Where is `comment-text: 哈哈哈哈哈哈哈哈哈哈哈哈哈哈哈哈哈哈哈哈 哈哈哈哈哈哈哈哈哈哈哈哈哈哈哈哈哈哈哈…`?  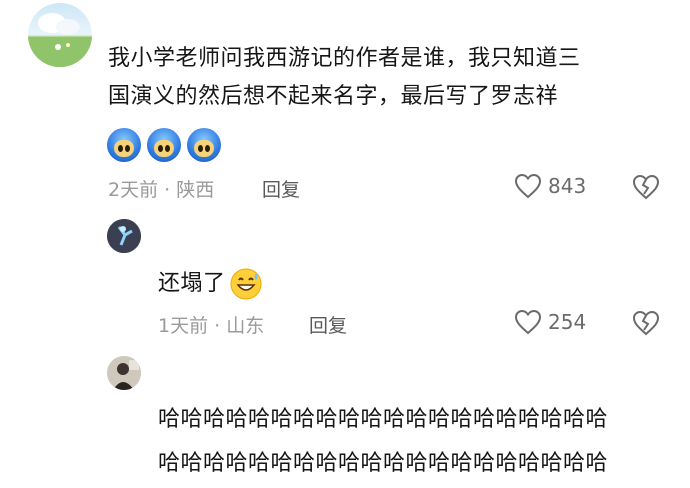
comment-text: 哈哈哈哈哈哈哈哈哈哈哈哈哈哈哈哈哈哈哈哈 哈哈哈哈哈哈哈哈哈哈哈哈哈哈哈哈哈哈哈… is located at coordinates (383, 442).